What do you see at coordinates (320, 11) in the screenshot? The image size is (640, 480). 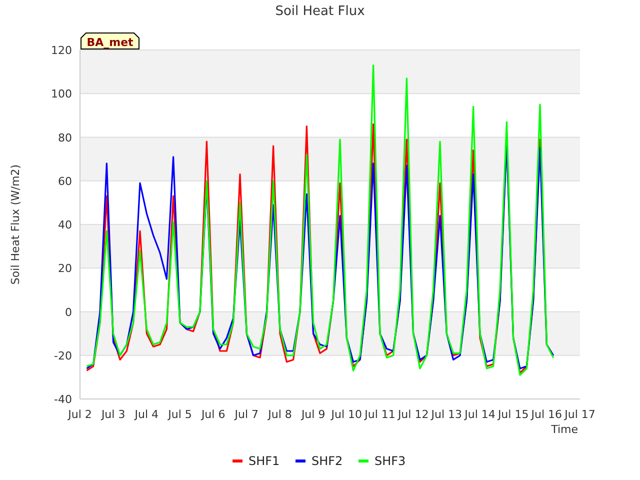 I see `chart-title: Soil Heat Flux` at bounding box center [320, 11].